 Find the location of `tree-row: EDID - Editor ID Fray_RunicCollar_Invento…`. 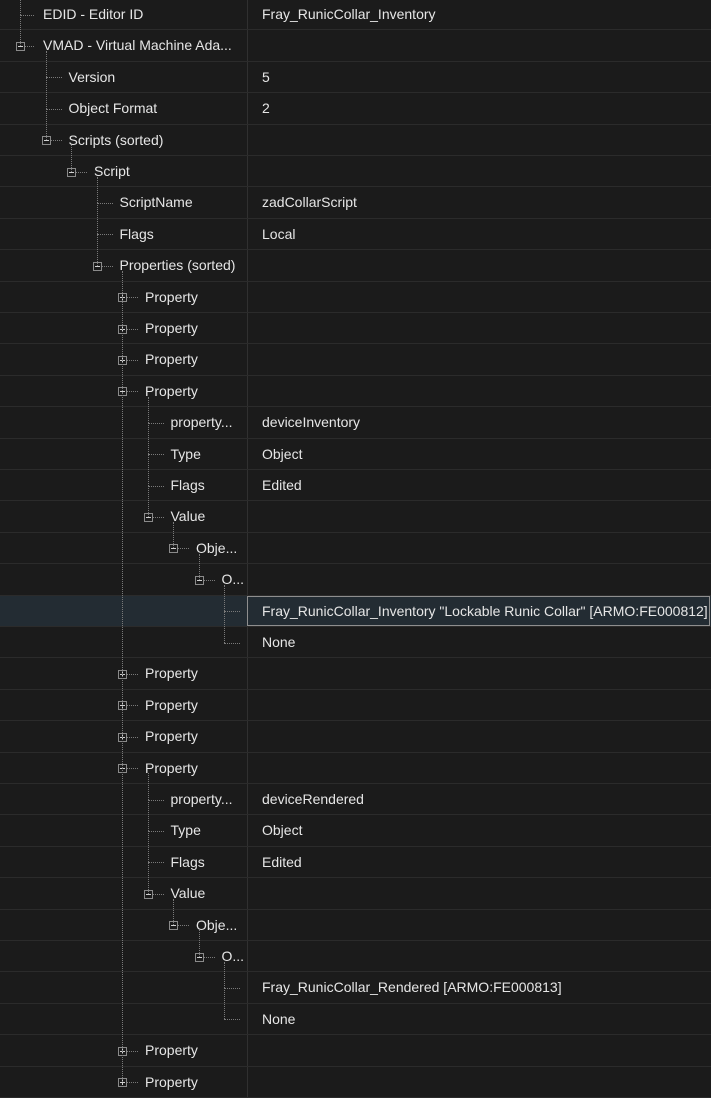

tree-row: EDID - Editor ID Fray_RunicCollar_Invento… is located at coordinates (355, 15).